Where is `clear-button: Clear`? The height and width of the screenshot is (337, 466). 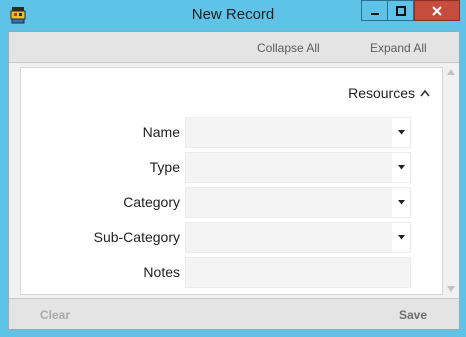 clear-button: Clear is located at coordinates (55, 315).